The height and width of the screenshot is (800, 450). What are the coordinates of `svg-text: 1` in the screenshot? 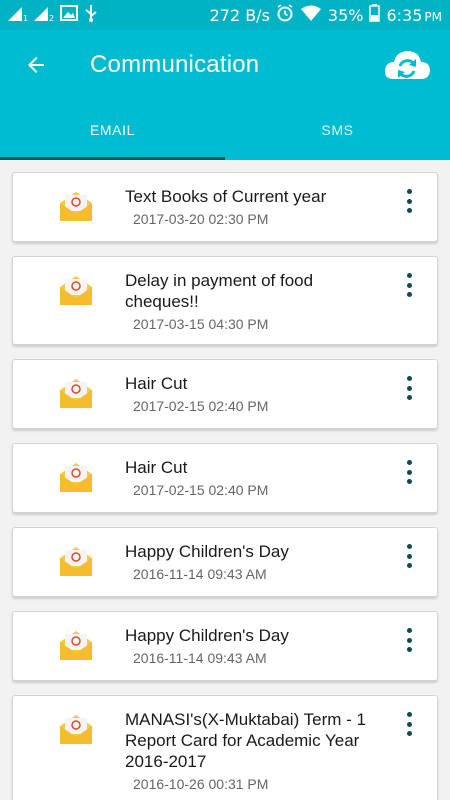 It's located at (25, 17).